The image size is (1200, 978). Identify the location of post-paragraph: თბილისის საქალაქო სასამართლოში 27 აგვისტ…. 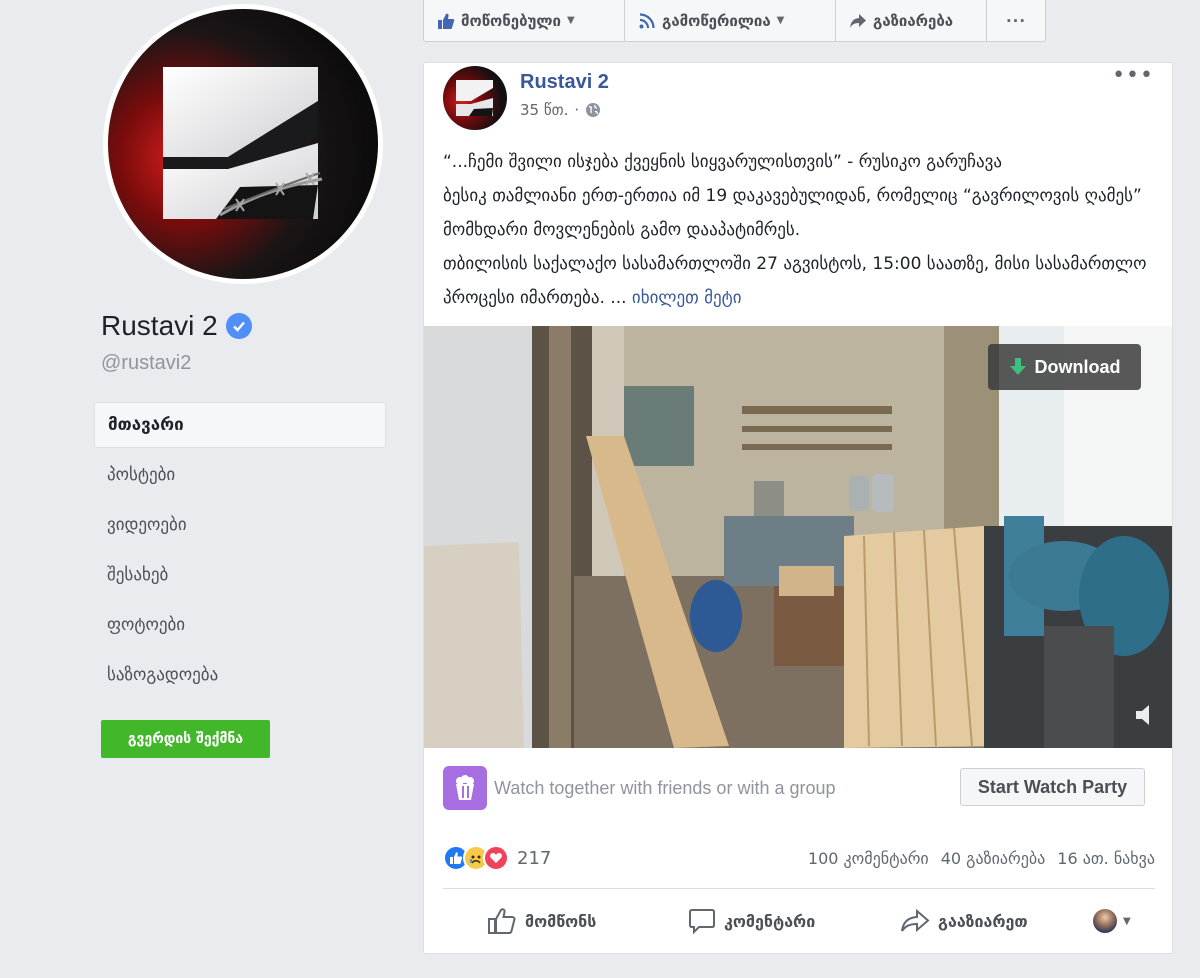
(799, 281).